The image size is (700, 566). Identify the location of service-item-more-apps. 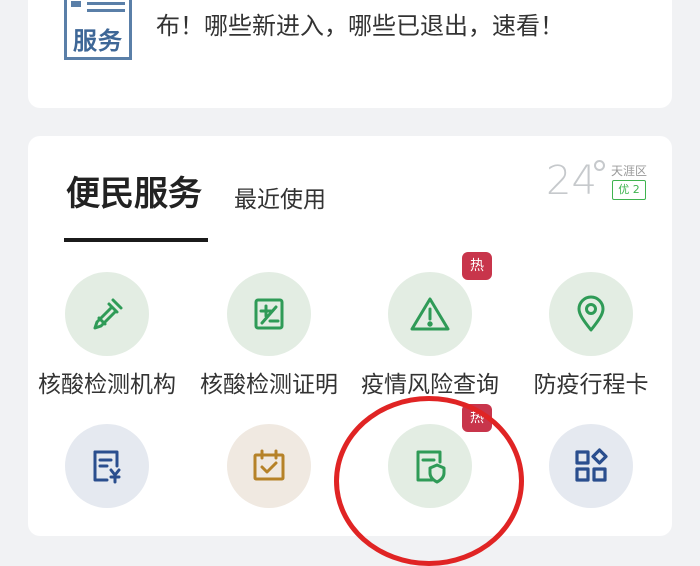
(591, 470).